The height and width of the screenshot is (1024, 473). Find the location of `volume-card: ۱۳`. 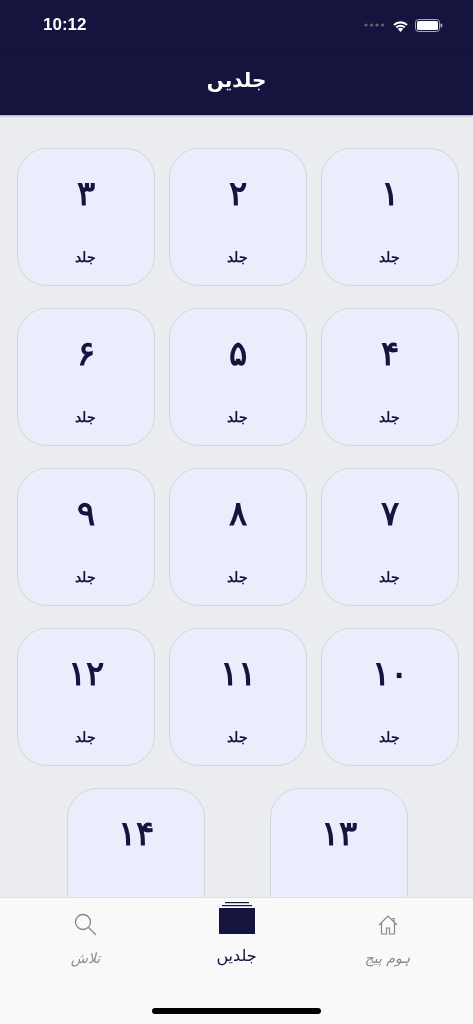

volume-card: ۱۳ is located at coordinates (339, 842).